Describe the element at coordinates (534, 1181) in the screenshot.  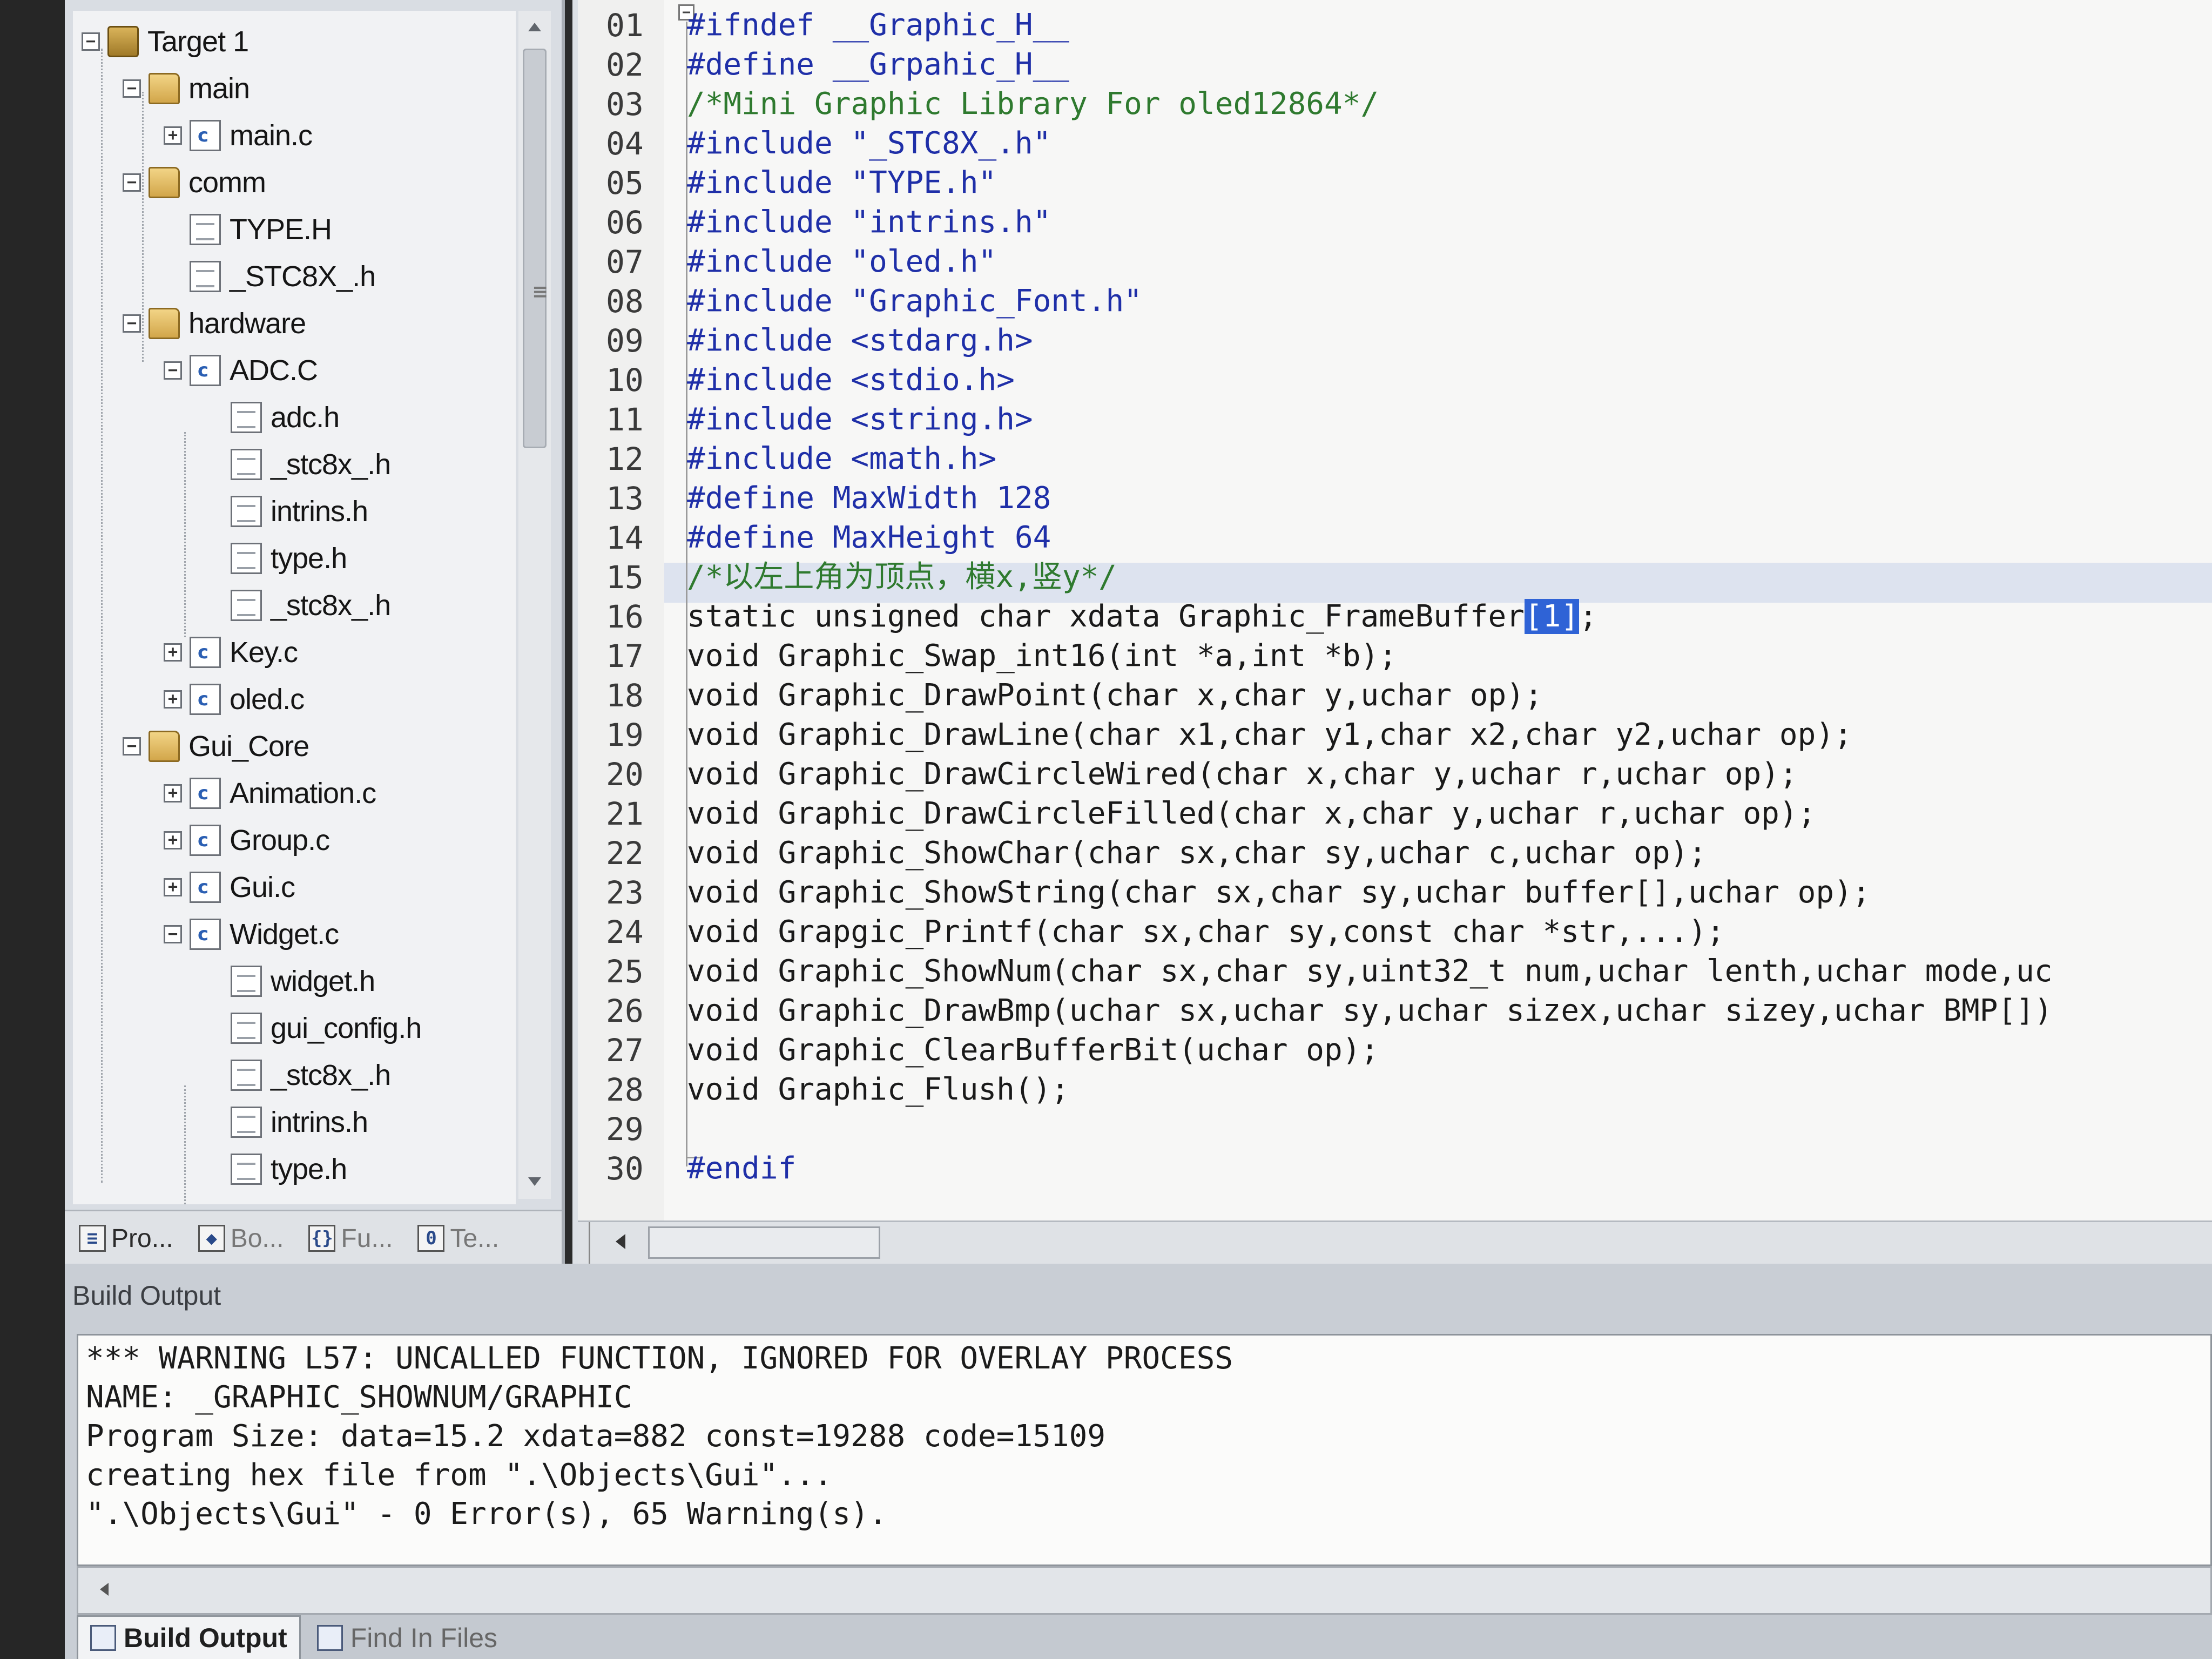
I see `scroll-down-arrow-icon` at that location.